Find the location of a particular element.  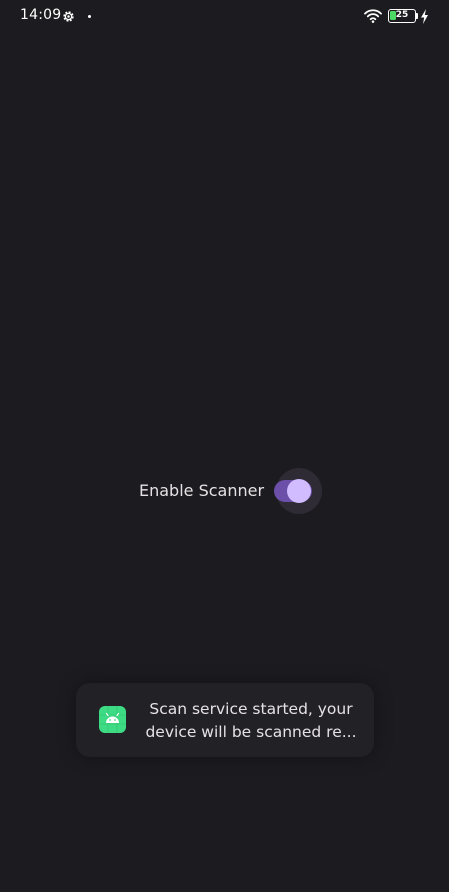

battery-icon: 25 is located at coordinates (402, 16).